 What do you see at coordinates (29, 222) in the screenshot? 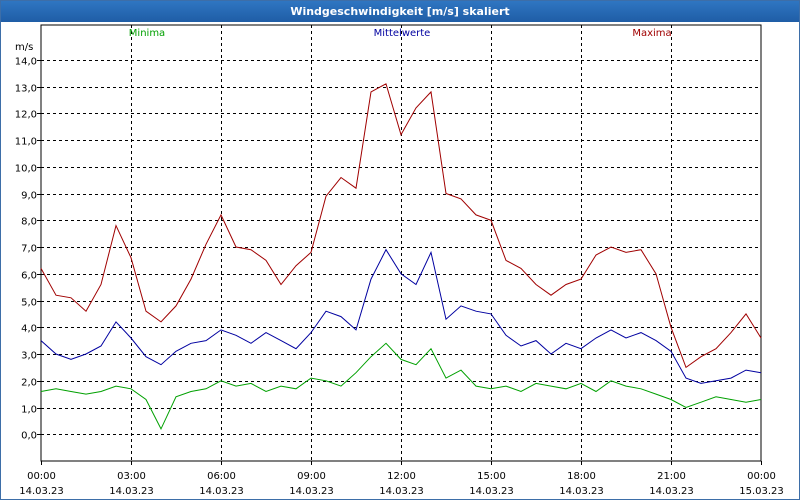
I see `y-tick-label: 8,0` at bounding box center [29, 222].